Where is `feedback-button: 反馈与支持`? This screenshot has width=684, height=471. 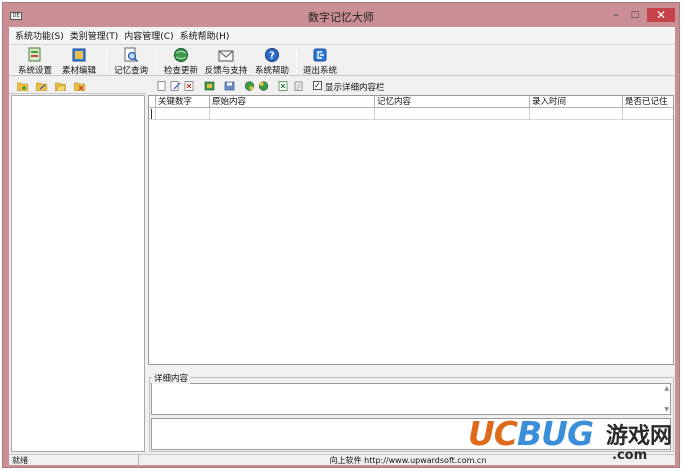 feedback-button: 反馈与支持 is located at coordinates (226, 61).